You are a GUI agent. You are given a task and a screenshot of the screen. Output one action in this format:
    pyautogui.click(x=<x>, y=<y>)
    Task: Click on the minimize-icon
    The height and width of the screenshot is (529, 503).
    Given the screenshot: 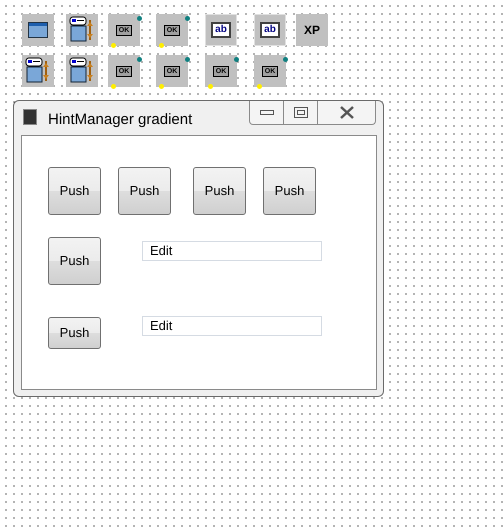 What is the action you would take?
    pyautogui.click(x=267, y=112)
    